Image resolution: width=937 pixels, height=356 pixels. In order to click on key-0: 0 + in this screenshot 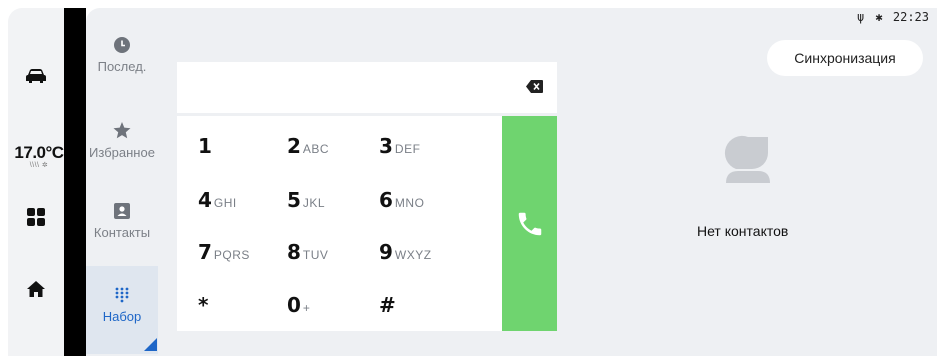, I will do `click(298, 307)`.